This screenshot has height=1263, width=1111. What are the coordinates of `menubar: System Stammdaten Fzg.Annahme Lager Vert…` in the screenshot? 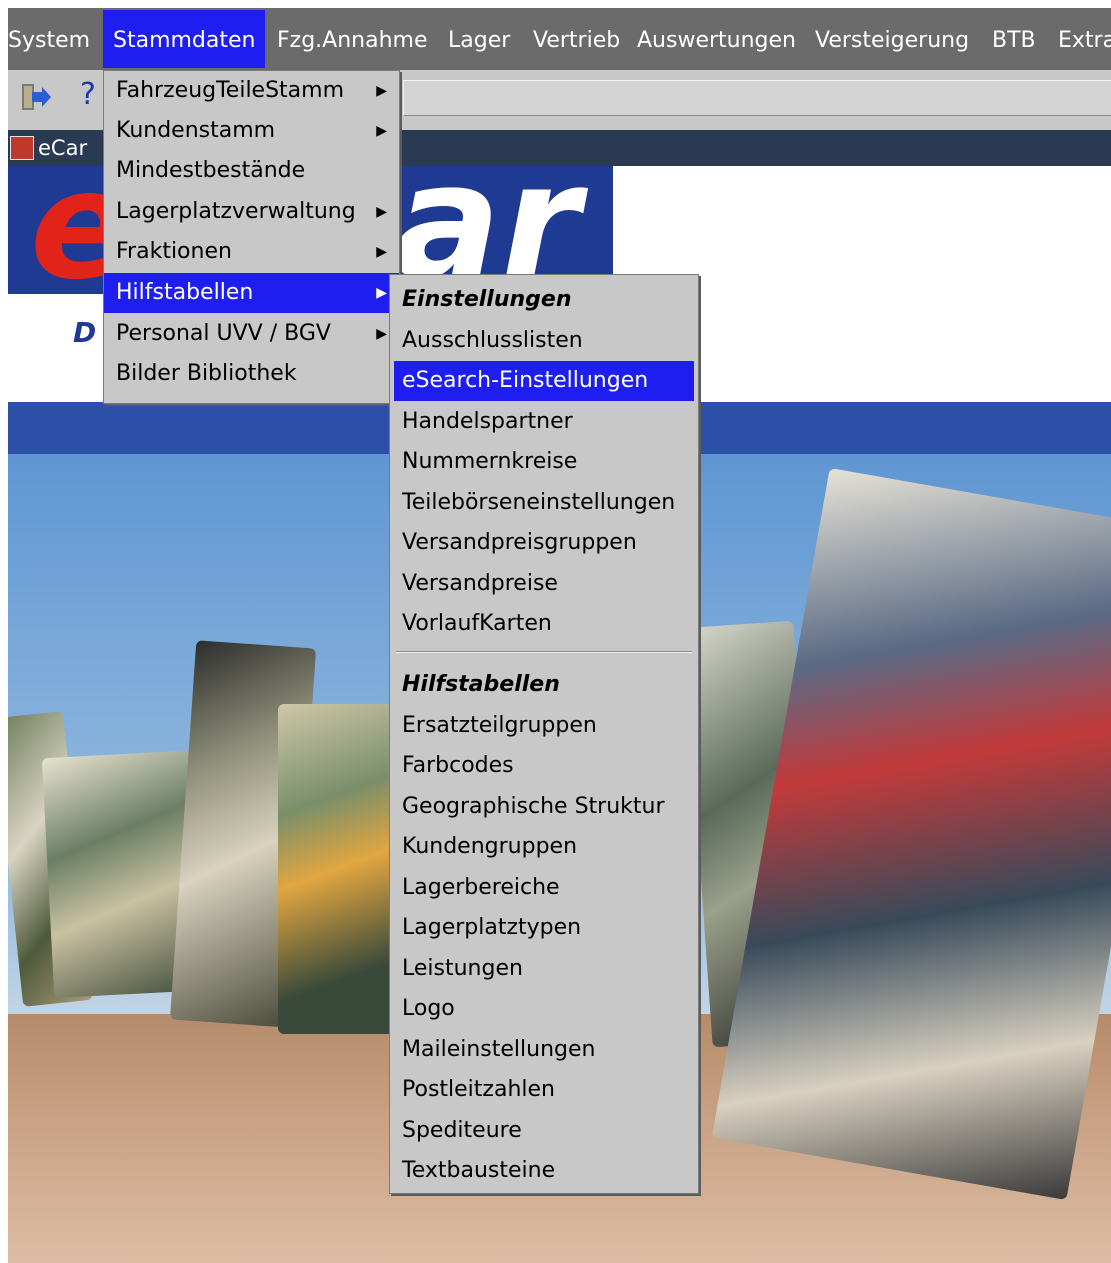 It's located at (559, 39).